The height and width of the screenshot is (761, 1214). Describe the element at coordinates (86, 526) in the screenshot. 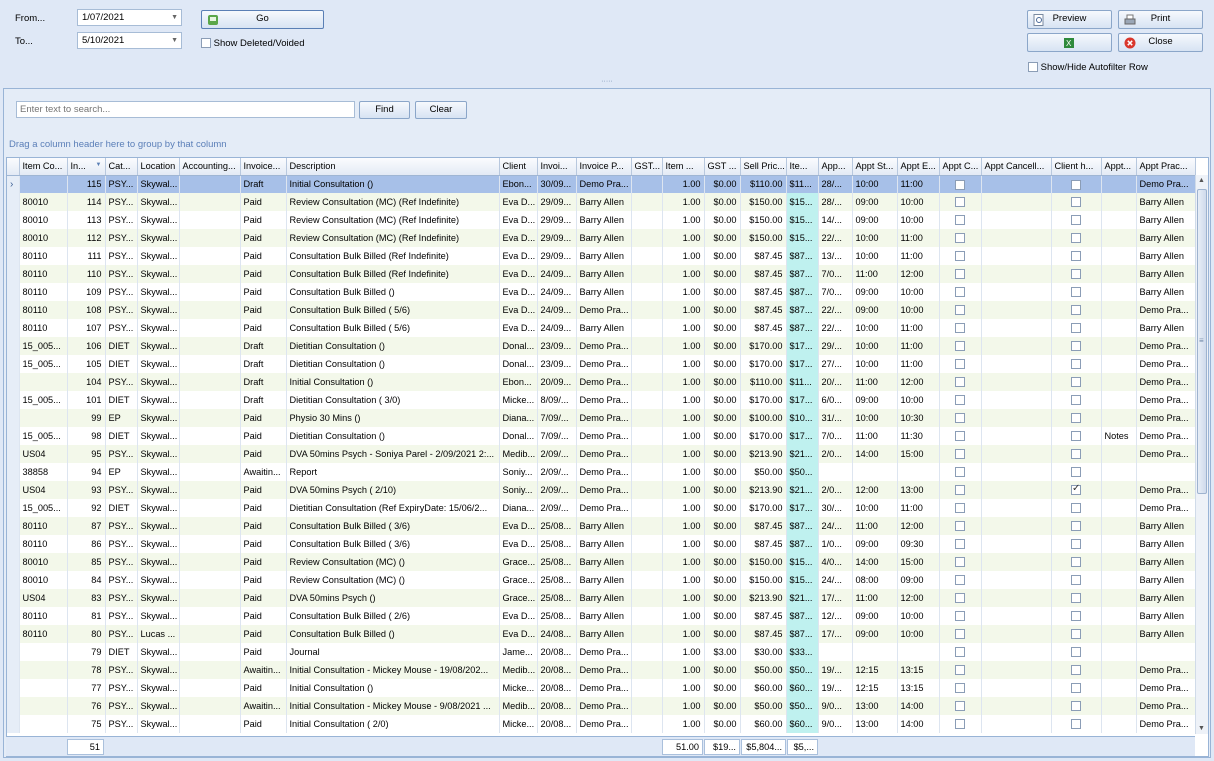

I see `cell: 87` at that location.